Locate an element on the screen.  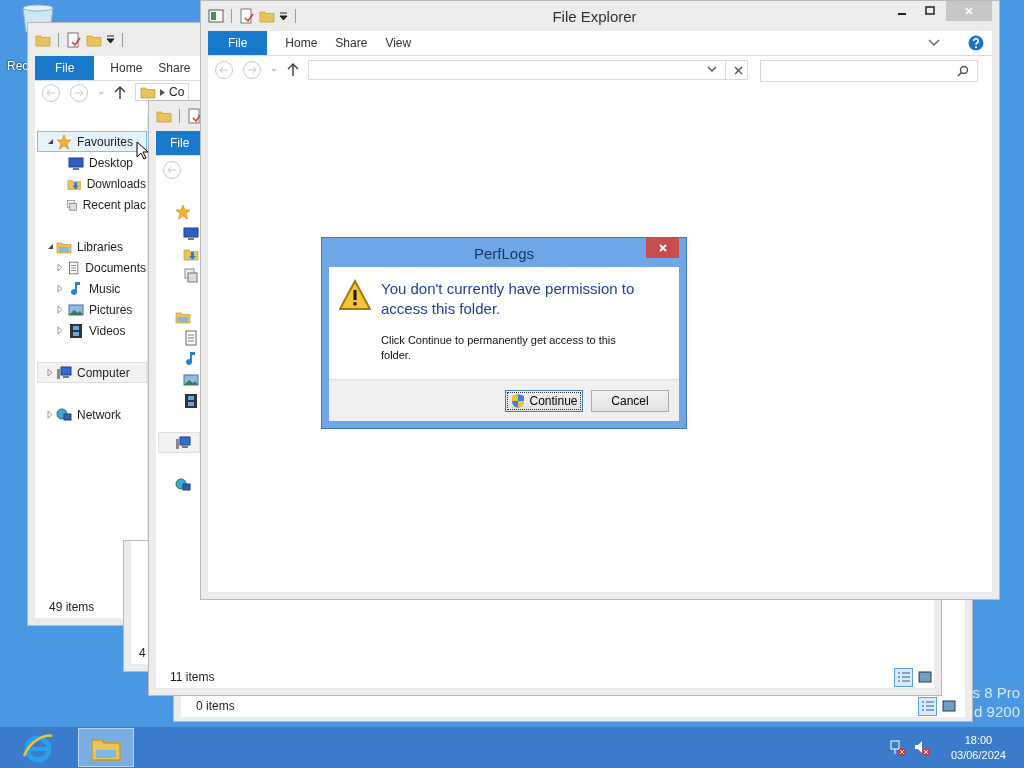
tree-item-label: Network is located at coordinates (99, 414).